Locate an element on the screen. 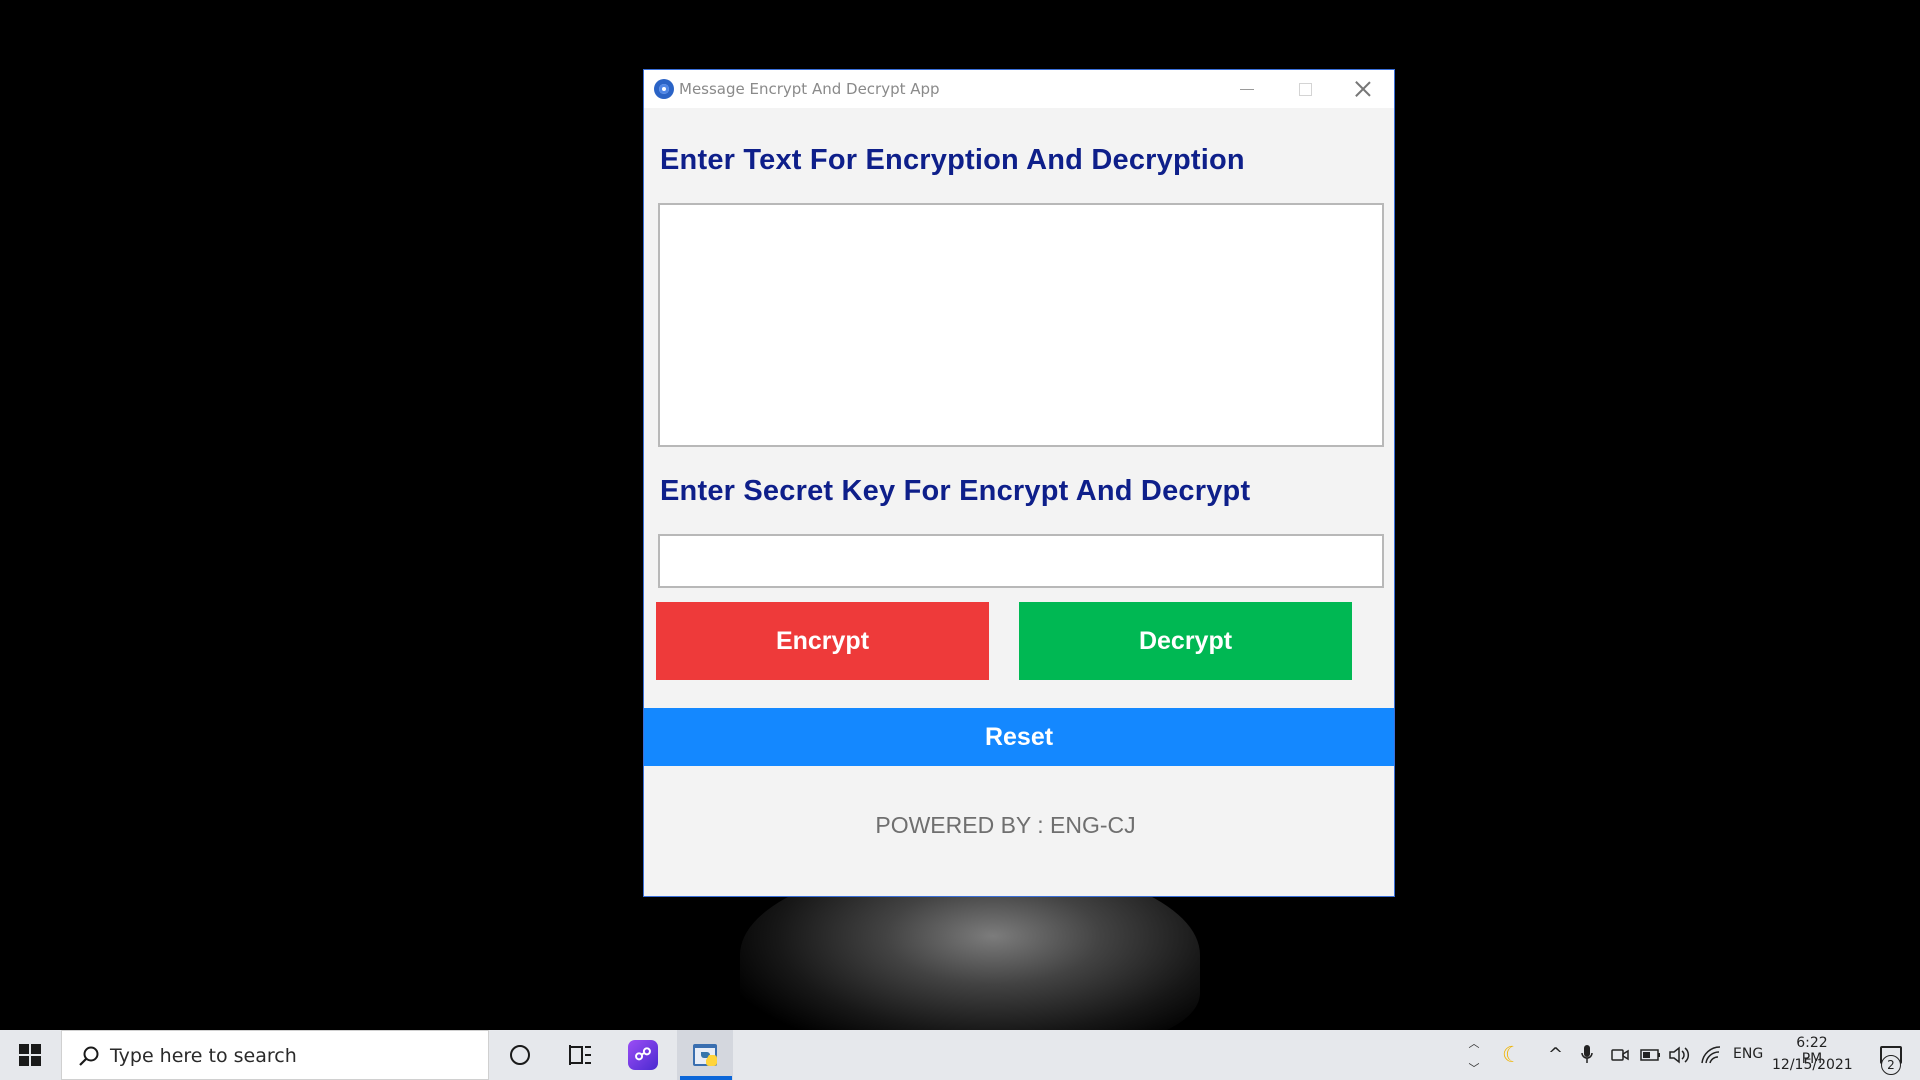 The image size is (1920, 1080). language-indicator: ENG is located at coordinates (1748, 1054).